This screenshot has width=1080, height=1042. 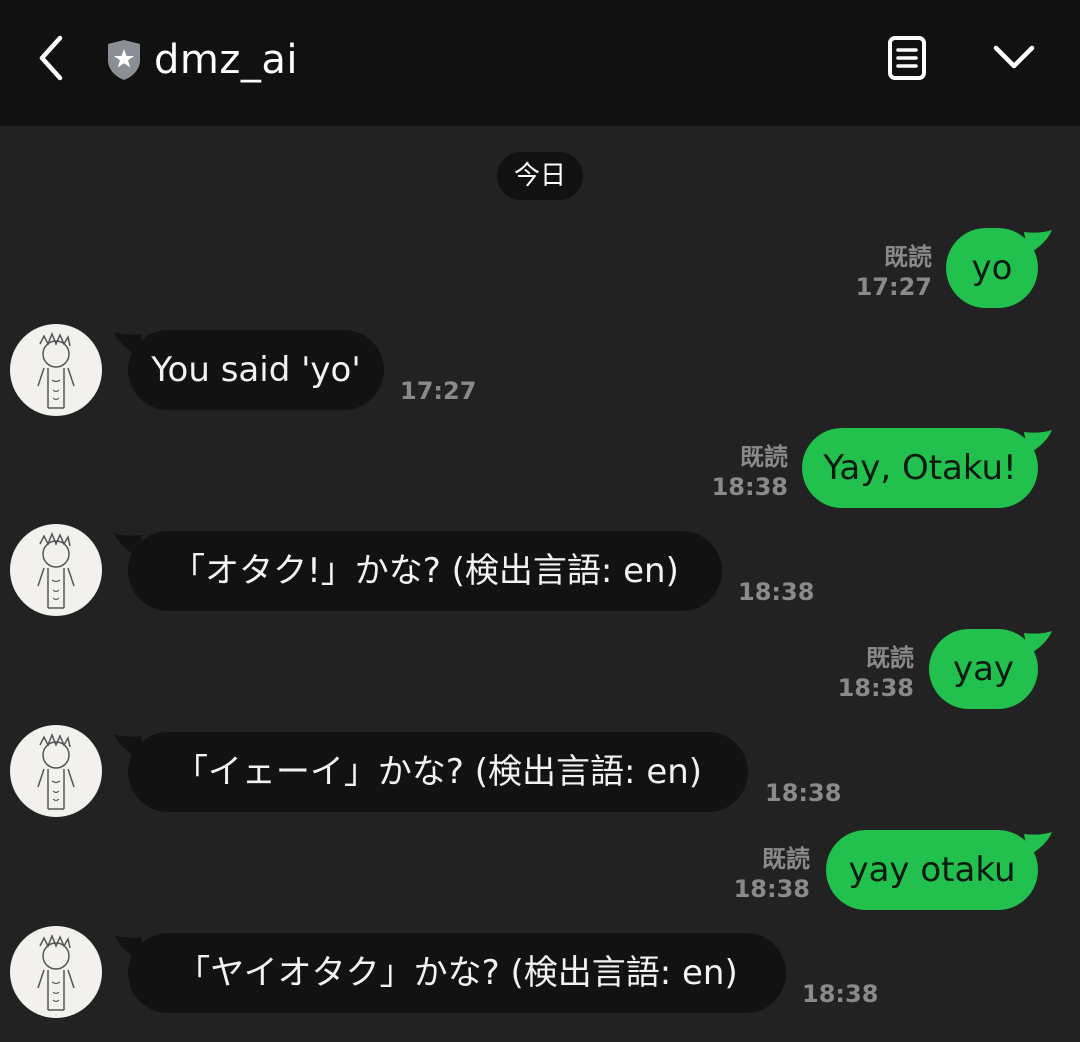 I want to click on back-button, so click(x=52, y=58).